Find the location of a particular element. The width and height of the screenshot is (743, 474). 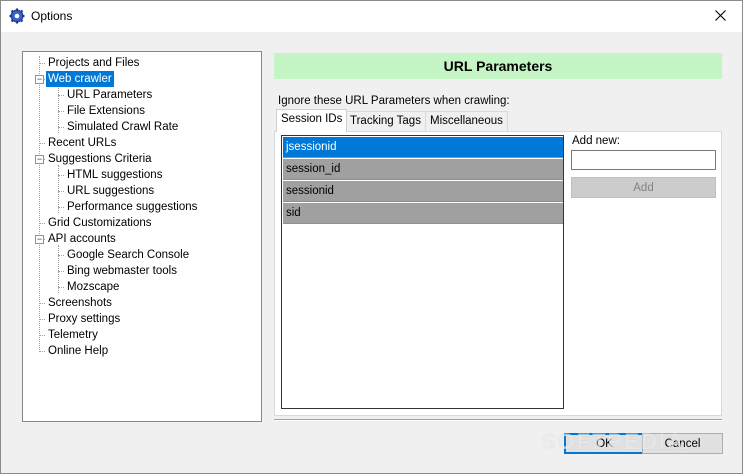

window-title: Options is located at coordinates (52, 16).